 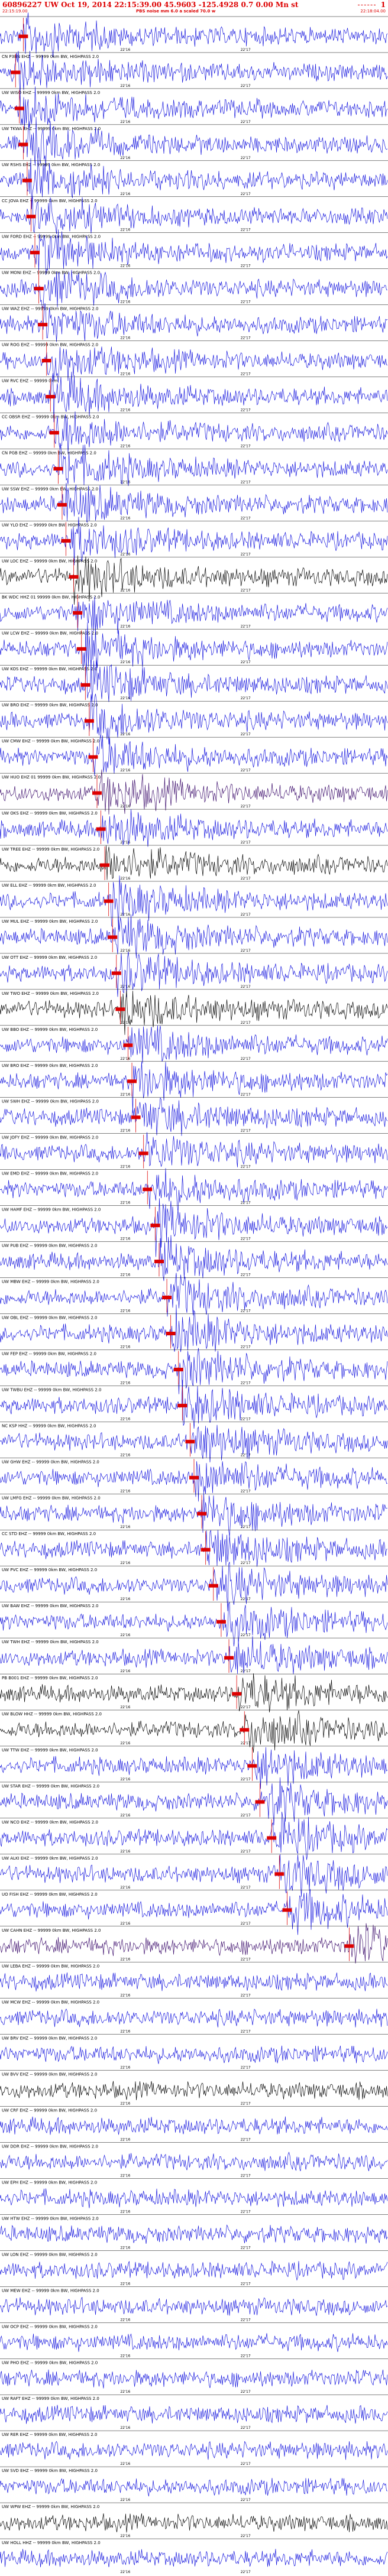 What do you see at coordinates (49, 452) in the screenshot?
I see `station-label: CN PGB EHZ -- 99999 0km BW, HIGHPASS 2.0` at bounding box center [49, 452].